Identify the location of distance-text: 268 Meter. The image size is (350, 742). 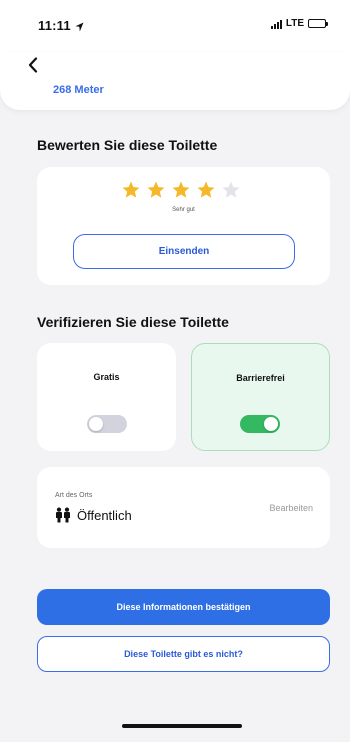
(78, 90).